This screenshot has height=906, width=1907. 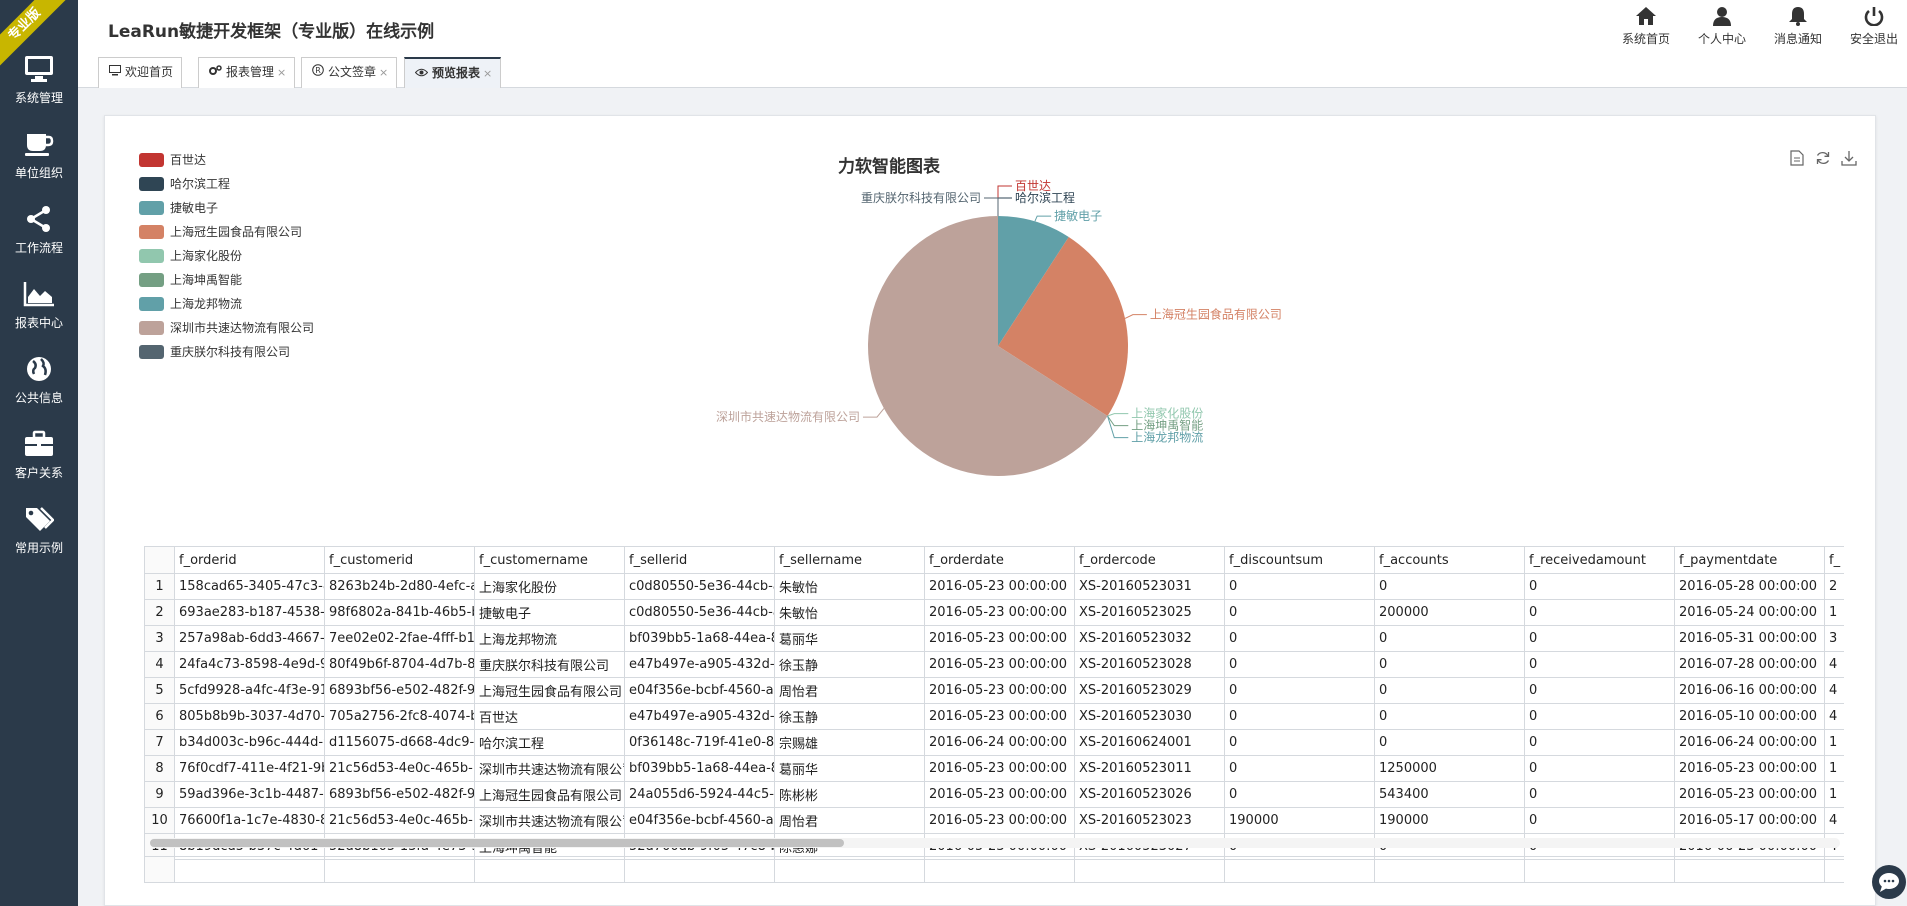 I want to click on column-header: f_accounts, so click(x=1449, y=560).